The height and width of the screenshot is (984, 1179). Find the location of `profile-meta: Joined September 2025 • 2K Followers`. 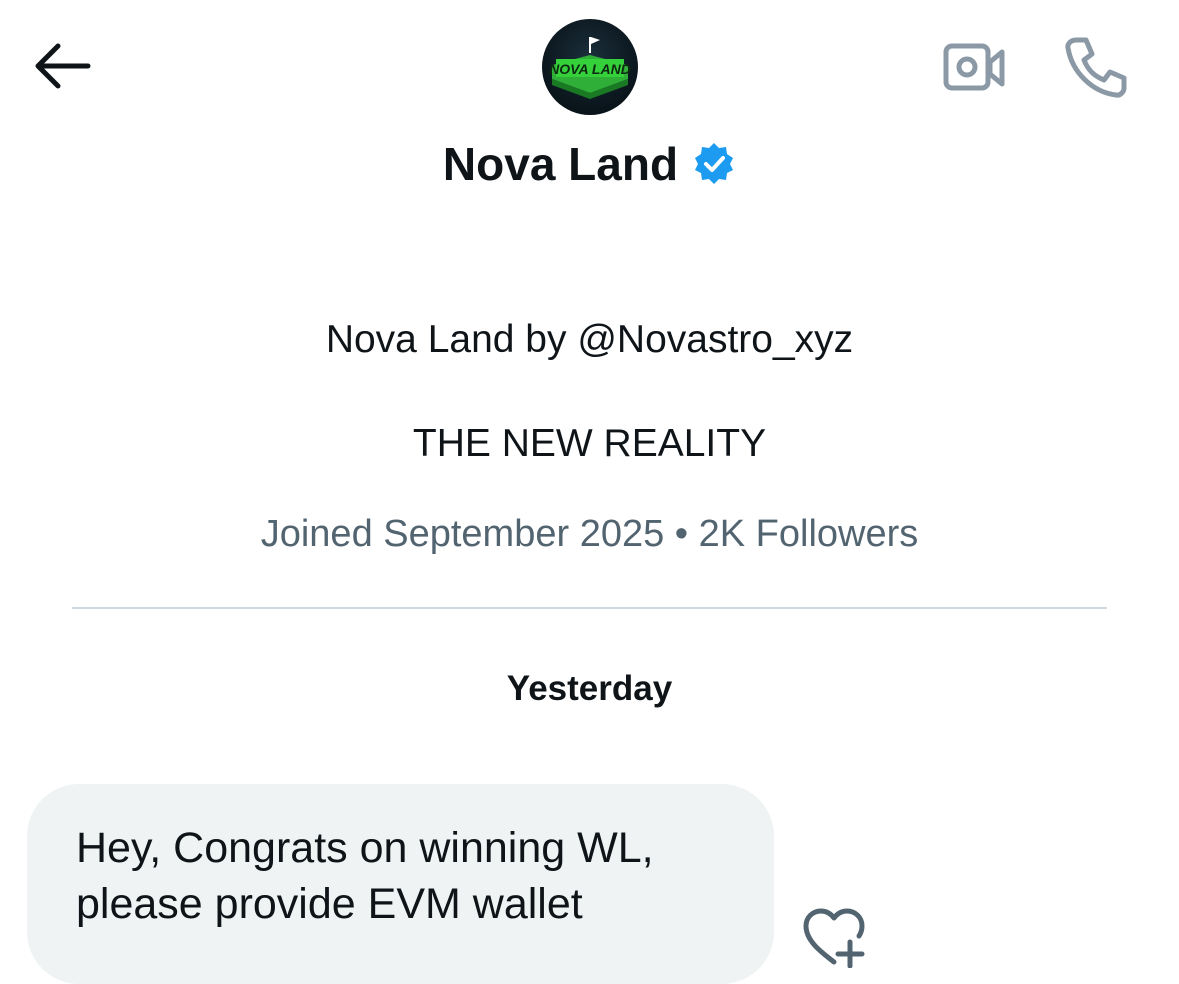

profile-meta: Joined September 2025 • 2K Followers is located at coordinates (589, 534).